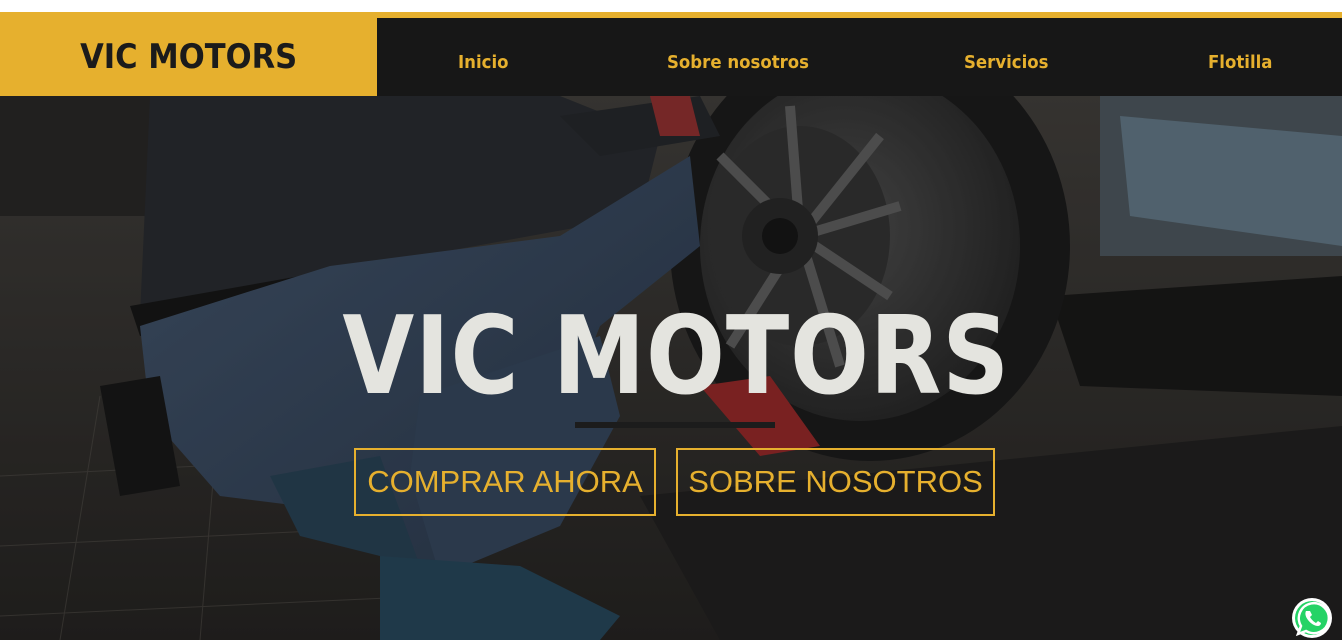 The image size is (1342, 640). Describe the element at coordinates (1006, 62) in the screenshot. I see `nav-item-servicios: Servicios` at that location.